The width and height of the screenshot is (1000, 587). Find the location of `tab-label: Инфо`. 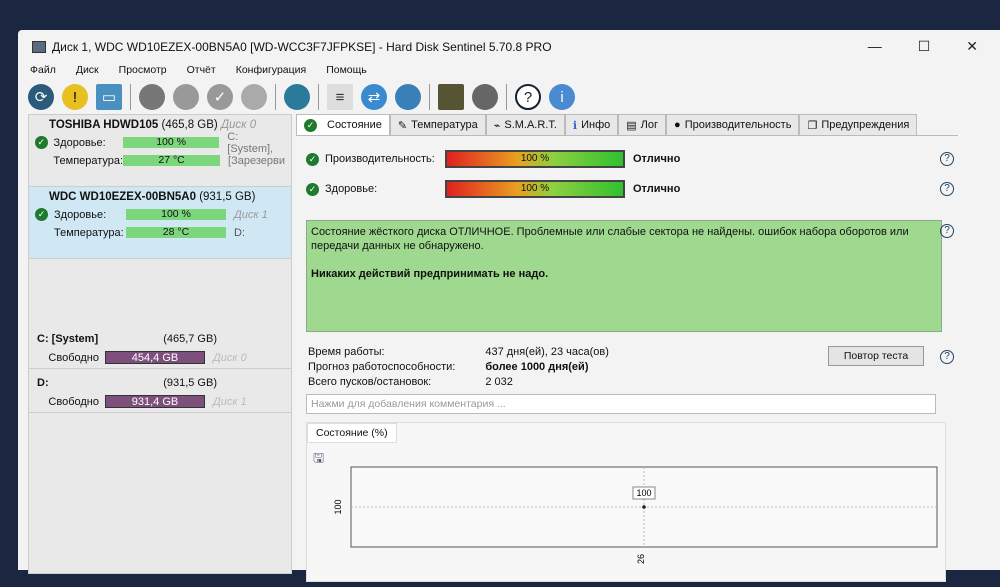

tab-label: Инфо is located at coordinates (596, 125).